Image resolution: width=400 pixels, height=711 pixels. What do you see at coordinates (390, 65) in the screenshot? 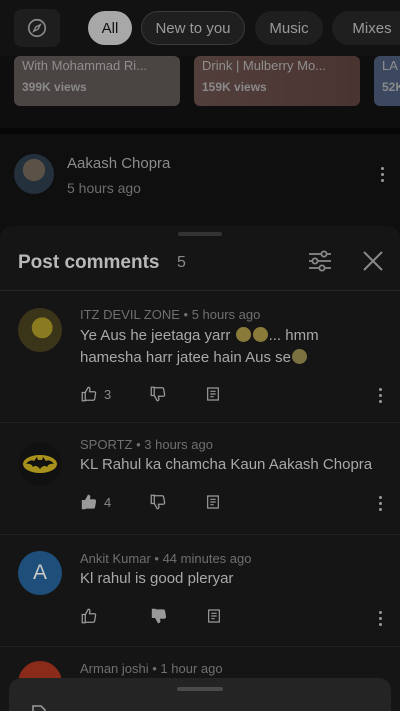
I see `video-title: LA` at bounding box center [390, 65].